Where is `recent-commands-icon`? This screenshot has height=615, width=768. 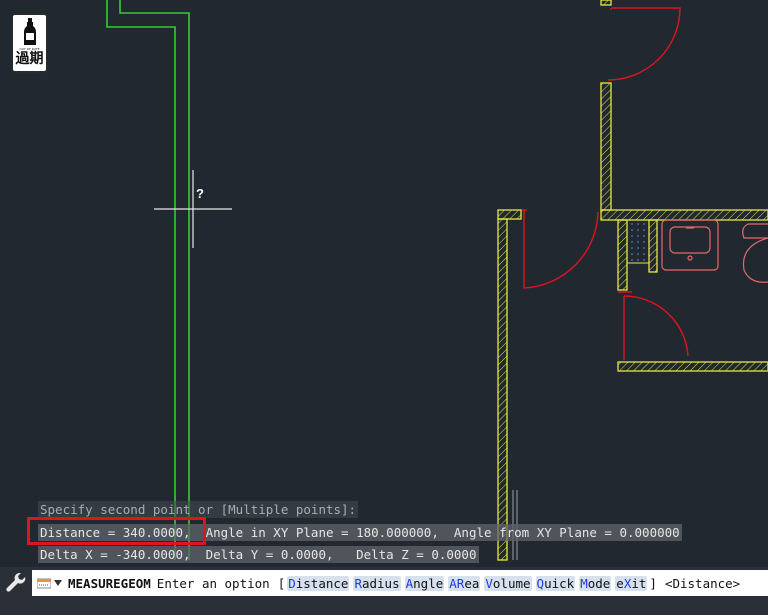 recent-commands-icon is located at coordinates (44, 583).